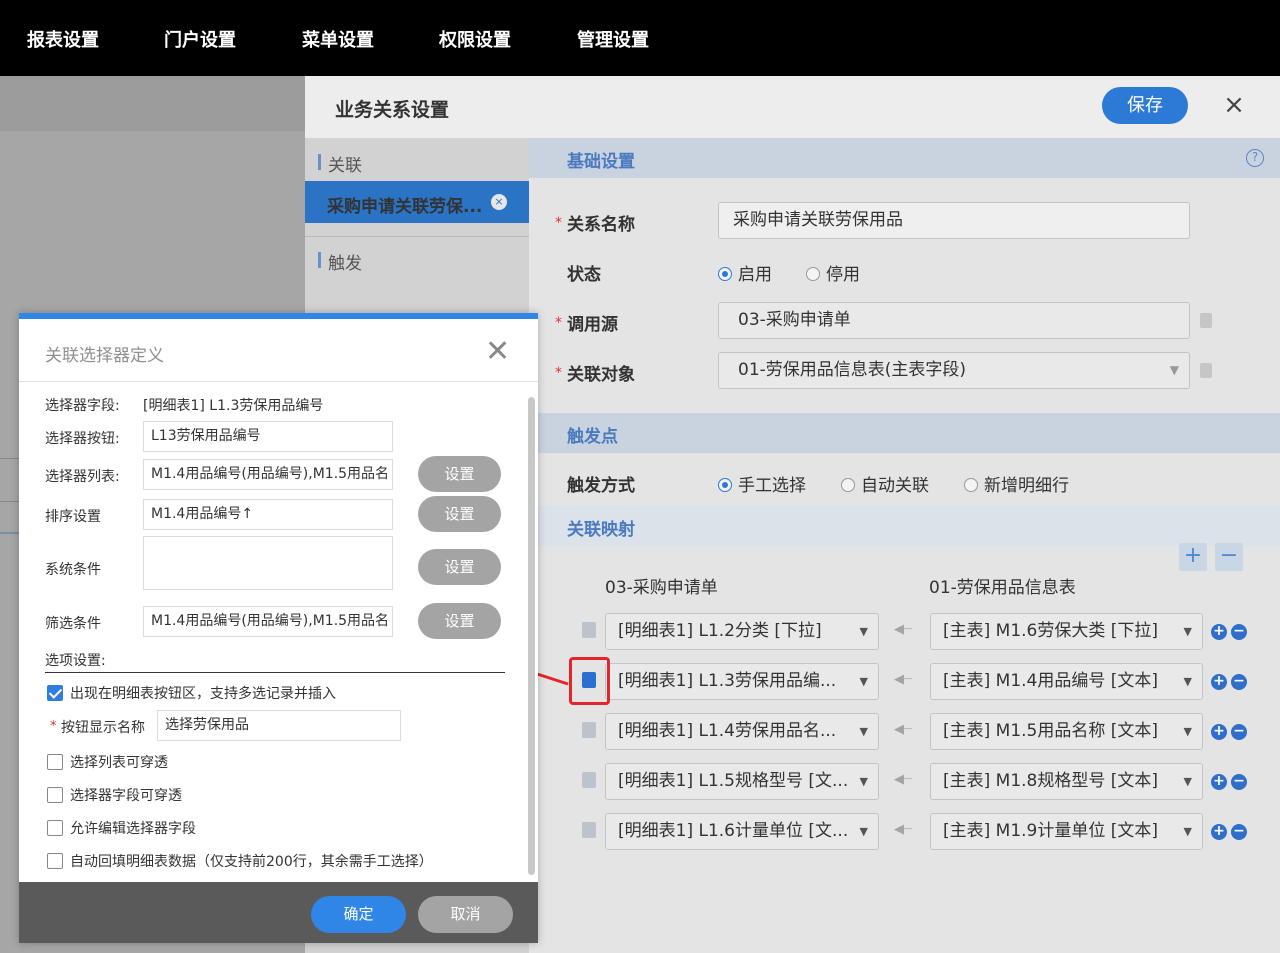 The height and width of the screenshot is (953, 1280). What do you see at coordinates (459, 567) in the screenshot?
I see `system-condition-set-button: 设置` at bounding box center [459, 567].